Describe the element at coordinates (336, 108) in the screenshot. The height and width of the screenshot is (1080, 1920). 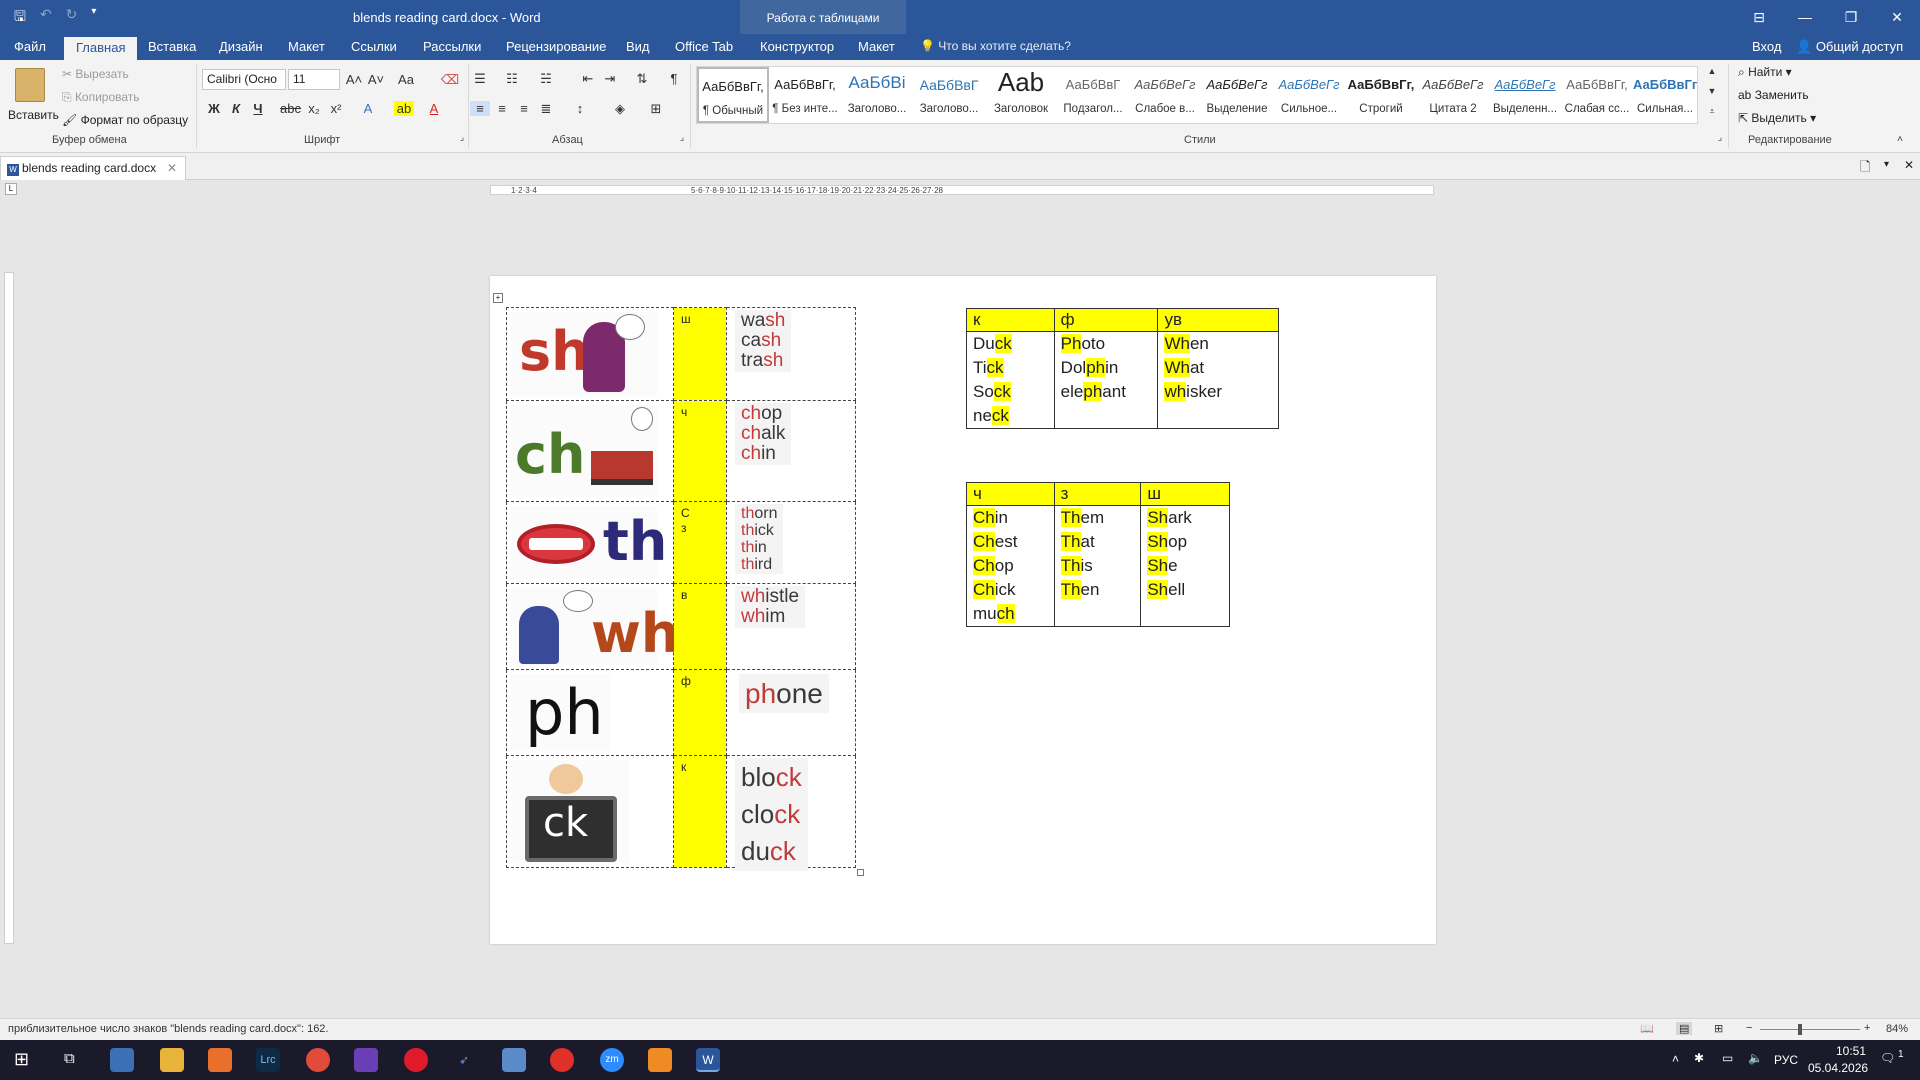
I see `superscript-icon: x²` at that location.